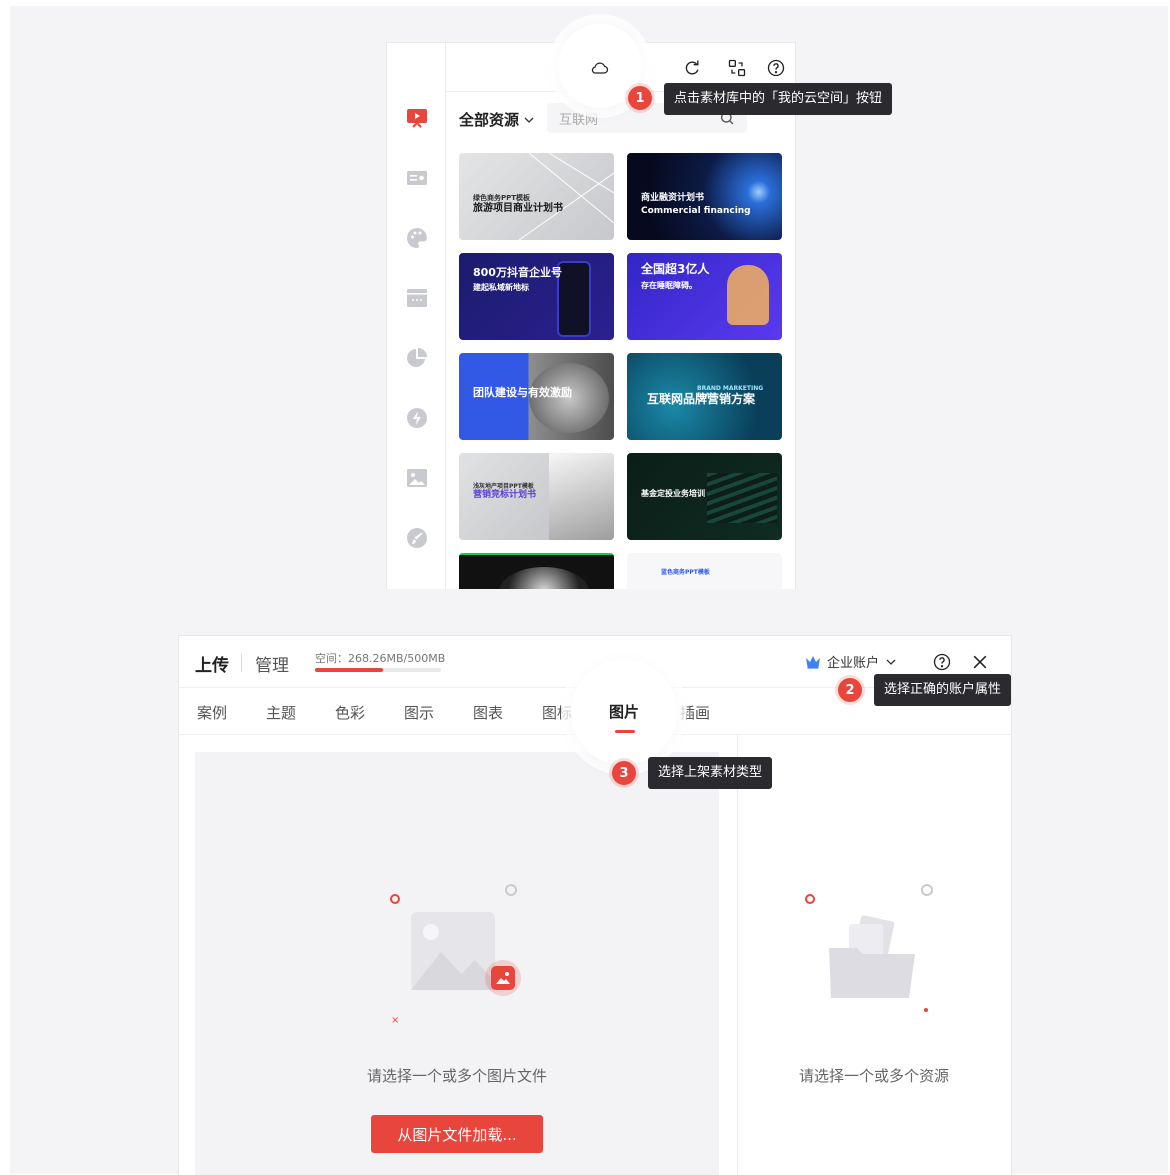 Image resolution: width=1170 pixels, height=1175 pixels. I want to click on thumbnail-subtitle: 存在睡眠障碍。, so click(669, 285).